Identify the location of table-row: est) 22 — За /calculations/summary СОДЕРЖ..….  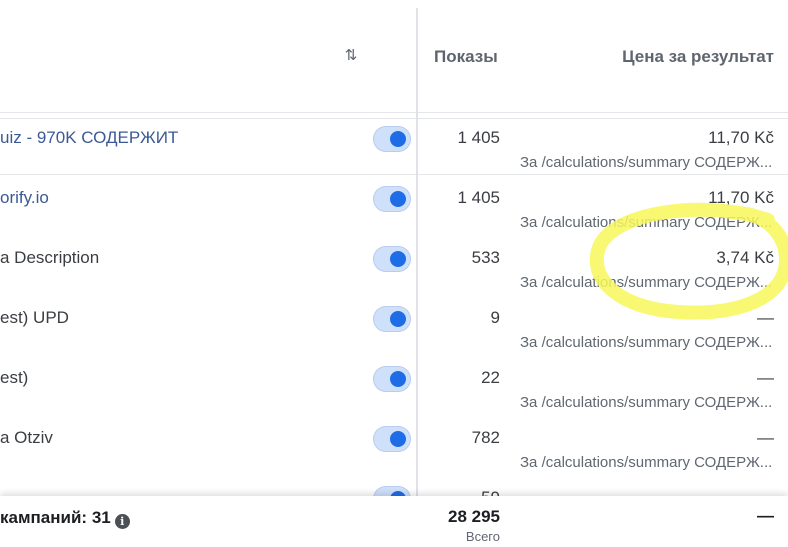
(394, 390).